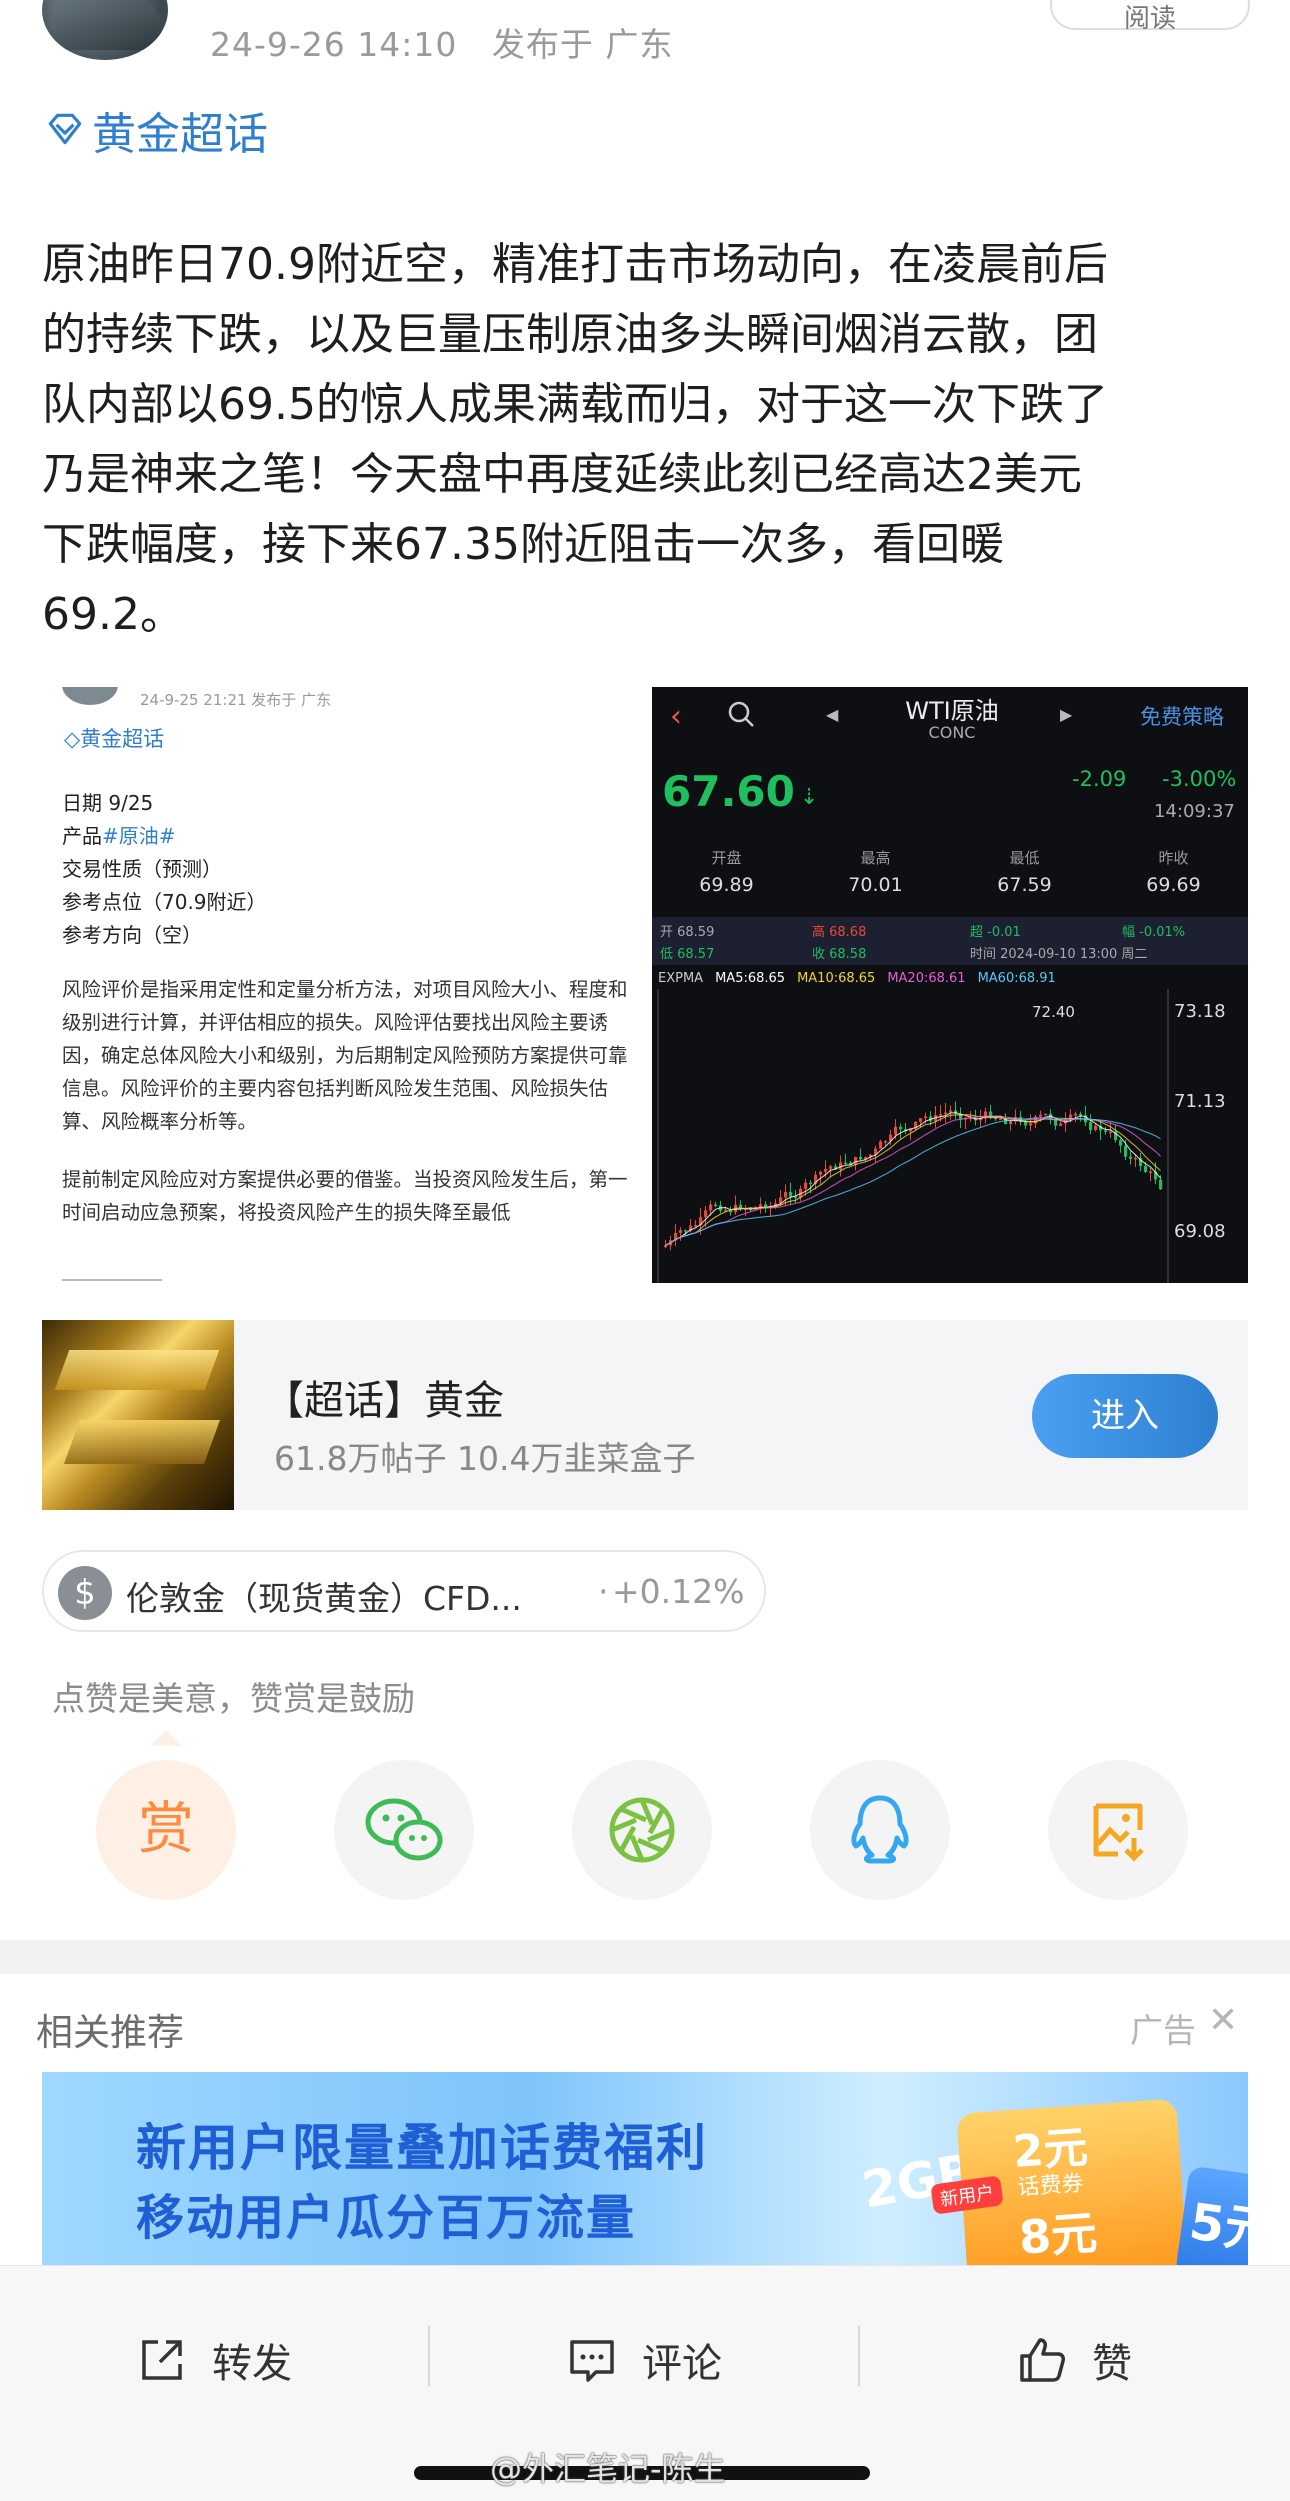  What do you see at coordinates (575, 264) in the screenshot?
I see `post-line: 原油昨日70.9附近空，精准打击市场动向，在凌晨前后` at bounding box center [575, 264].